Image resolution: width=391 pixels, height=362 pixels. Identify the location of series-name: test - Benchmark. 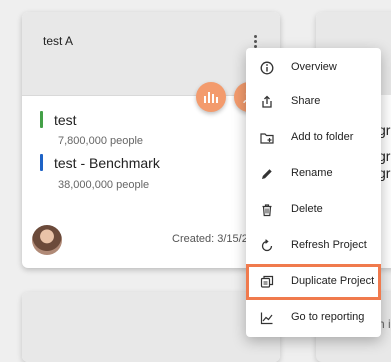
(107, 163).